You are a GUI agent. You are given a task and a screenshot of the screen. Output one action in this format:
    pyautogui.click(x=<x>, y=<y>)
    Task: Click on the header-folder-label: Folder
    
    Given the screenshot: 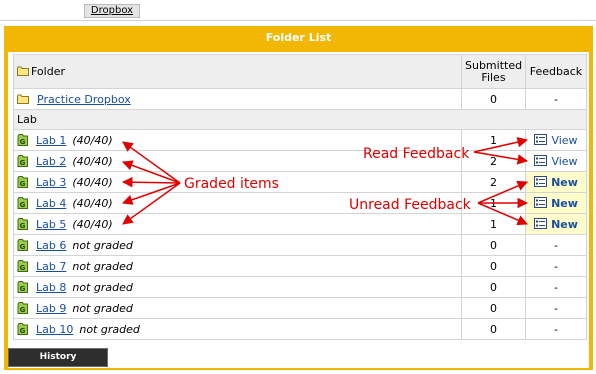 What is the action you would take?
    pyautogui.click(x=48, y=71)
    